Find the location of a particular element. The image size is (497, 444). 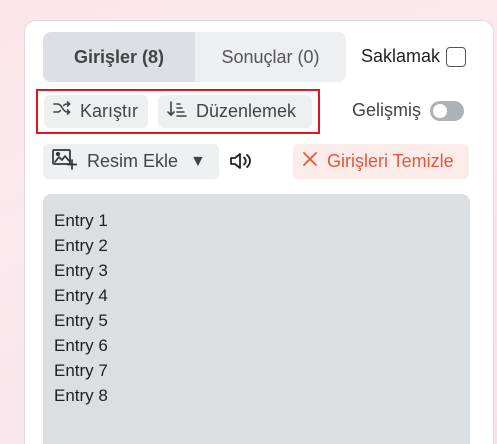

toggle-knob is located at coordinates (440, 110).